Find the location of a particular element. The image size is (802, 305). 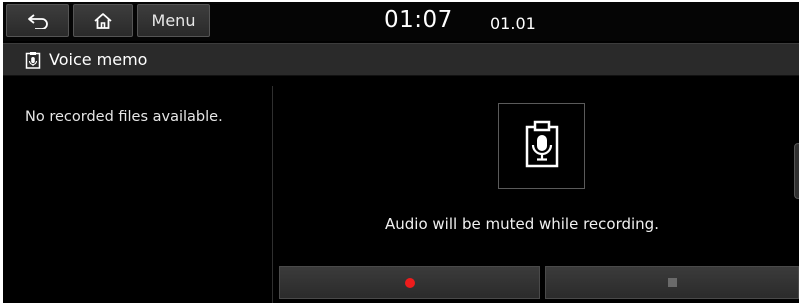

stop-square-icon is located at coordinates (672, 282).